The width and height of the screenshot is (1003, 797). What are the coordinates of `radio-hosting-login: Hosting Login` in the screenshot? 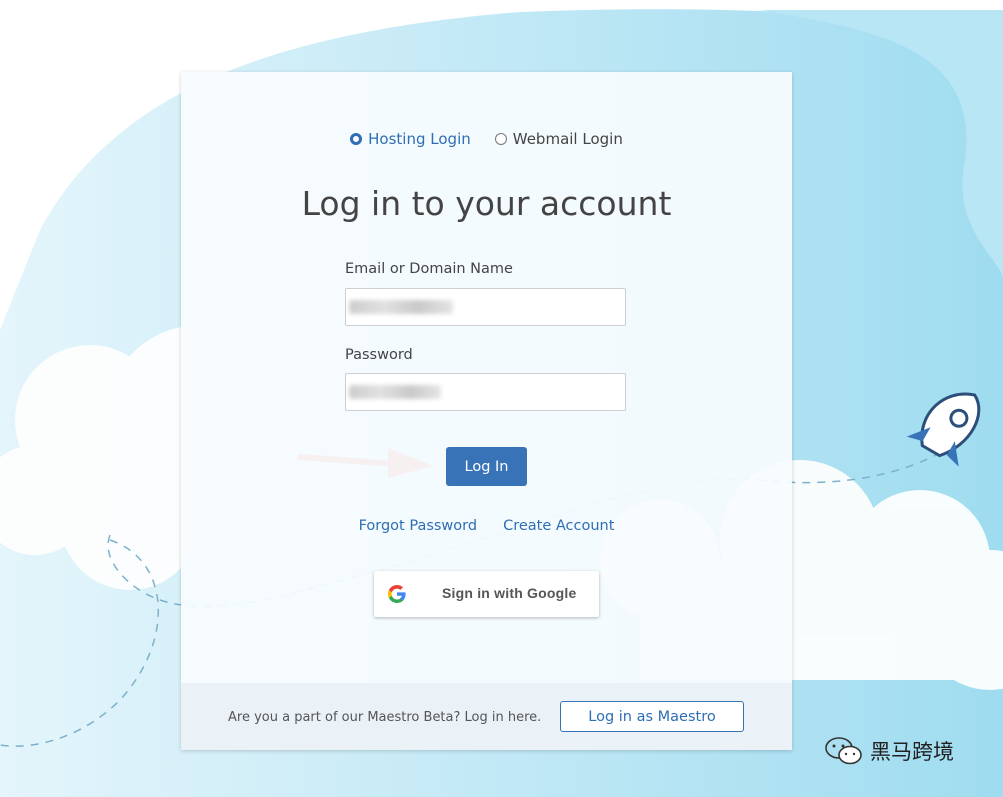 It's located at (410, 139).